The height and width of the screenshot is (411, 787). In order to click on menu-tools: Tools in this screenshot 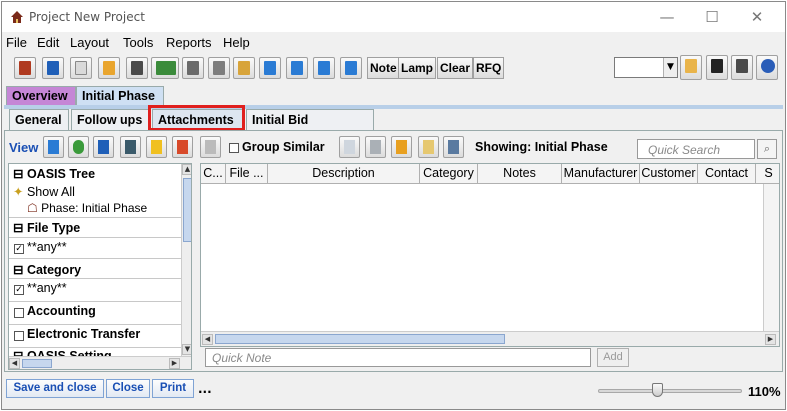, I will do `click(138, 42)`.